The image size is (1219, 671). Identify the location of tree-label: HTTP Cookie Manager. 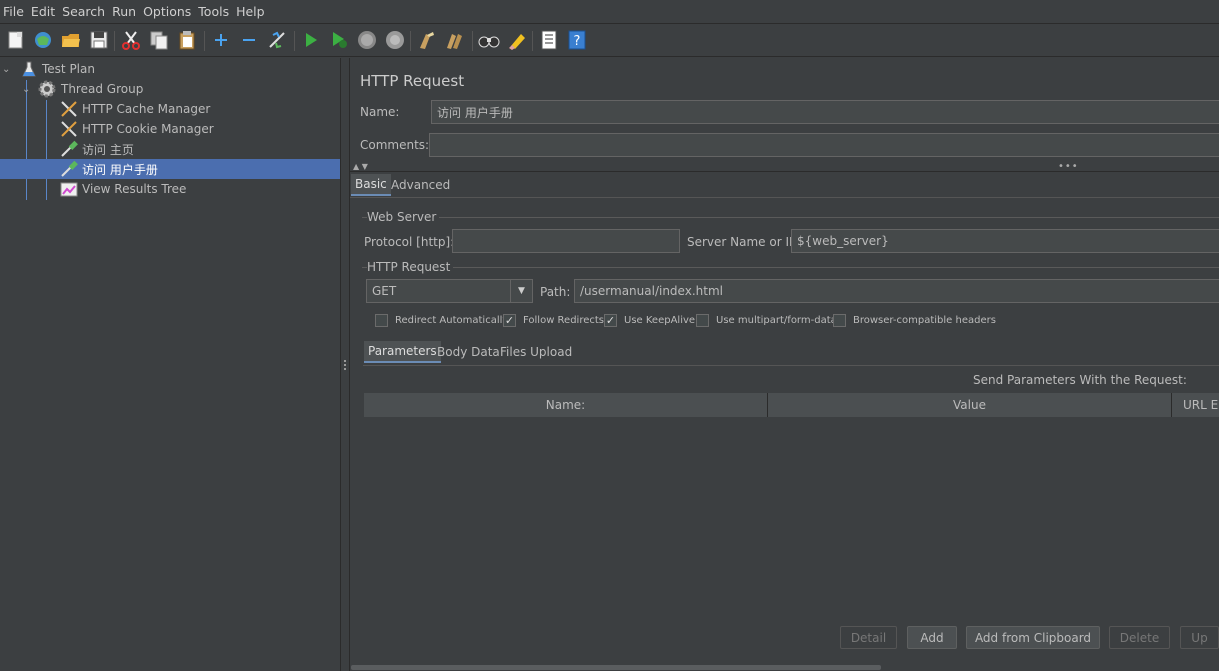
(148, 129).